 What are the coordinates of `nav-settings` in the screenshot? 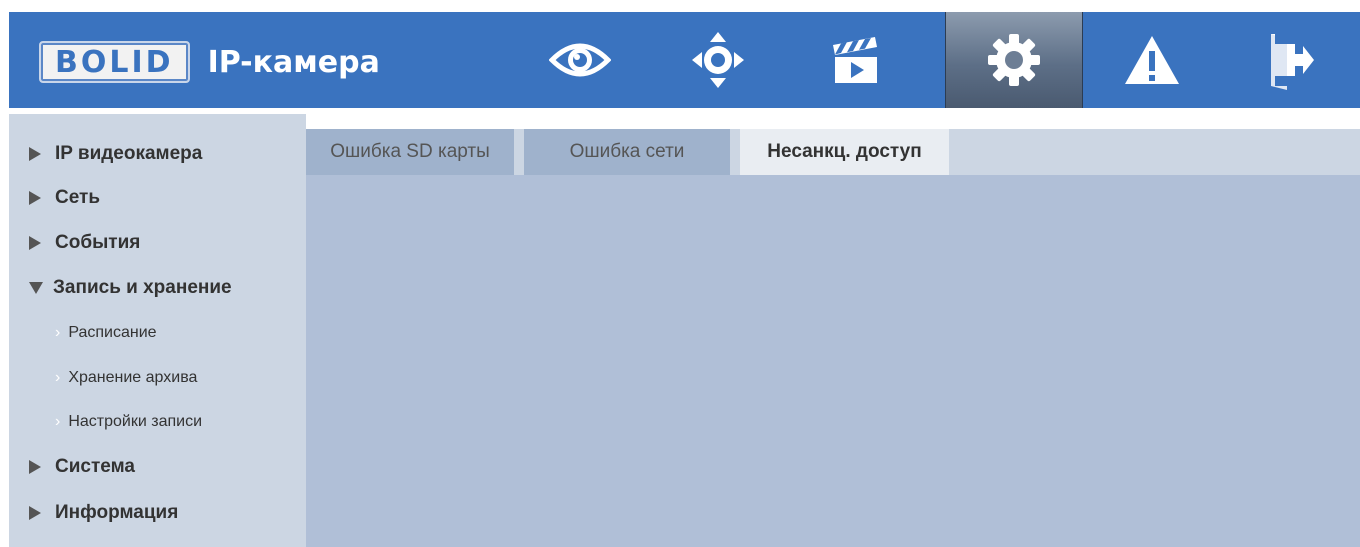 It's located at (1014, 60).